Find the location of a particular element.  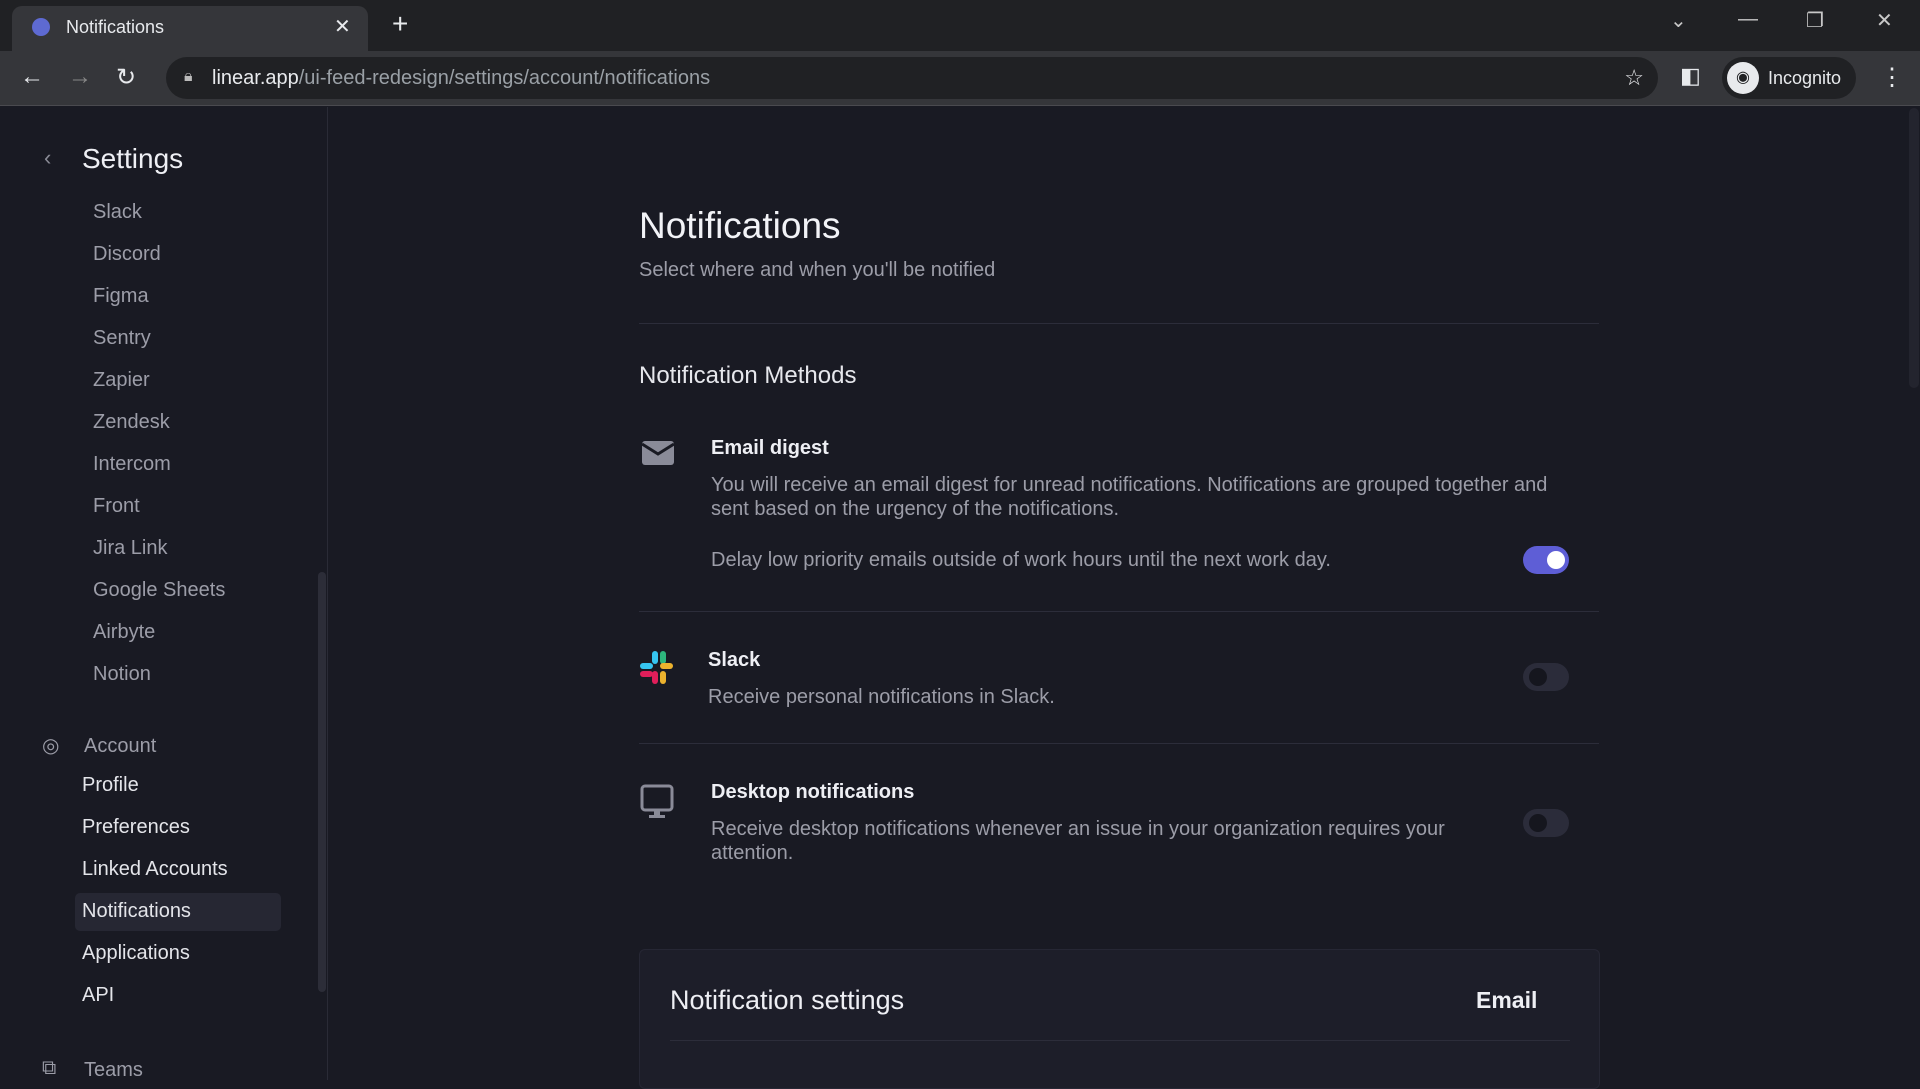

incognito-icon: ◉ is located at coordinates (1743, 78).